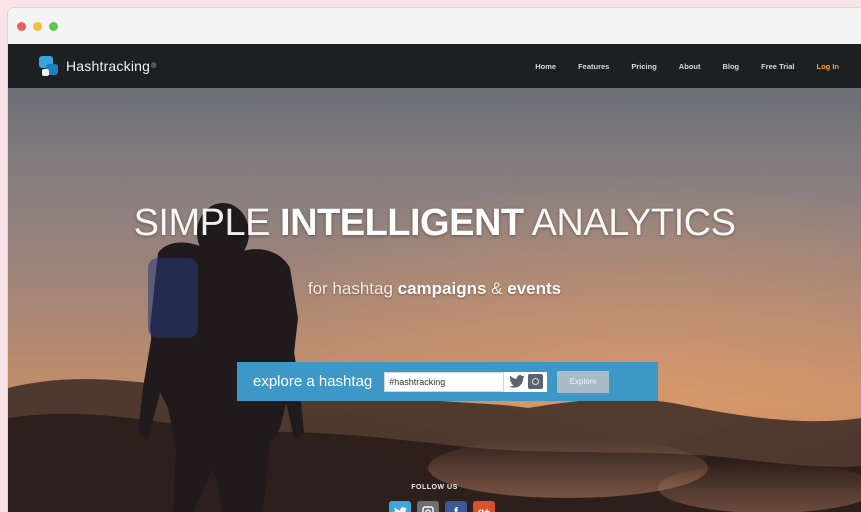 This screenshot has height=512, width=861. I want to click on twitter-source-icon, so click(517, 382).